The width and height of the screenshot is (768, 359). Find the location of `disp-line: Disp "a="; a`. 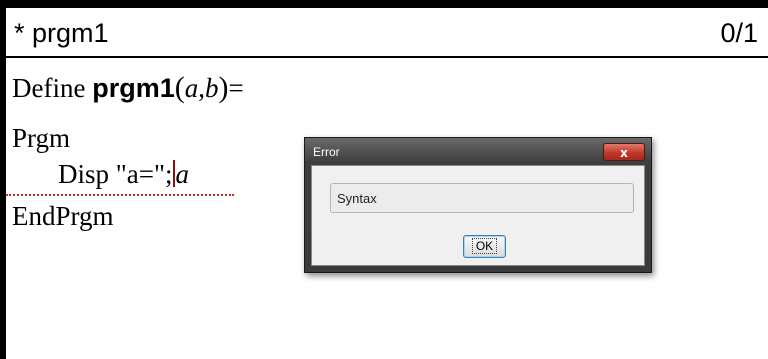

disp-line: Disp "a="; a is located at coordinates (123, 174).